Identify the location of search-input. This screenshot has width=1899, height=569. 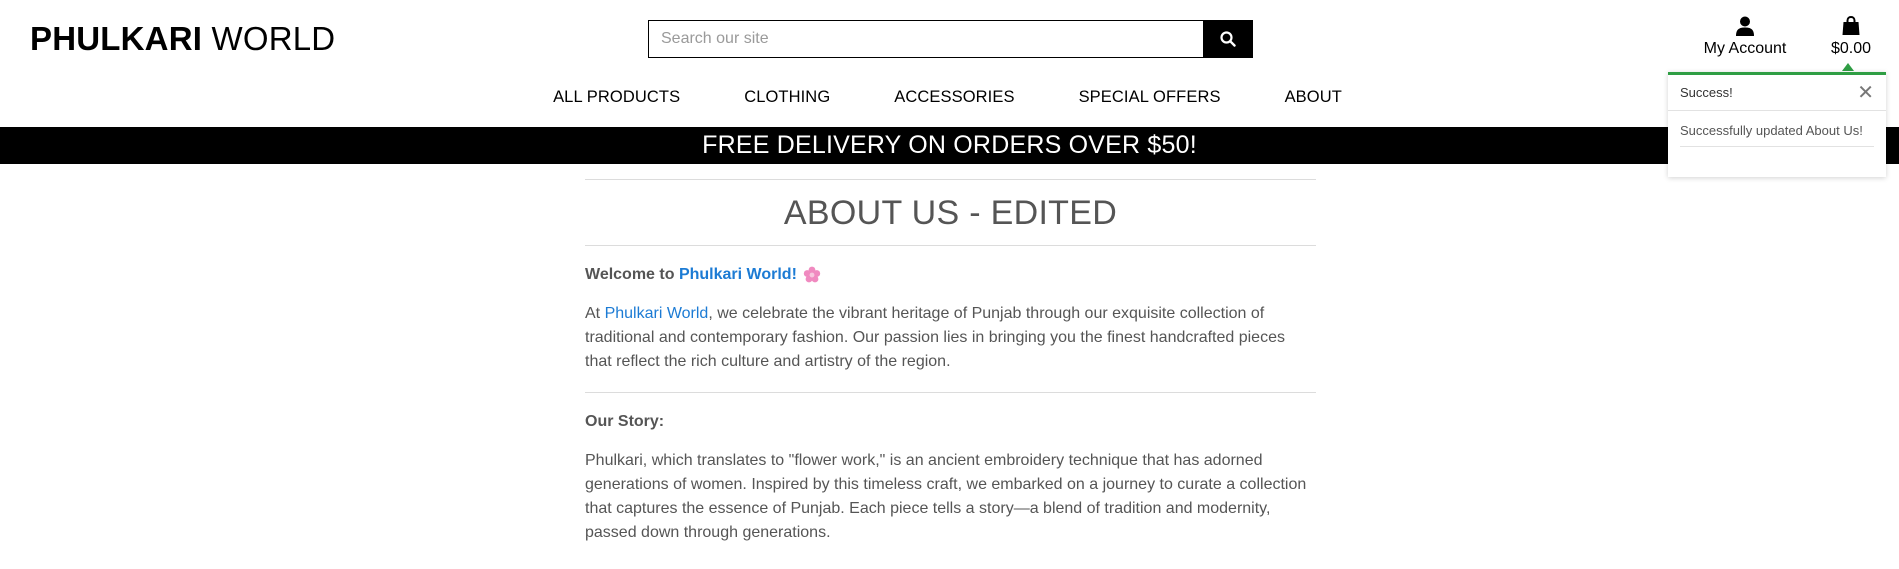
(925, 39).